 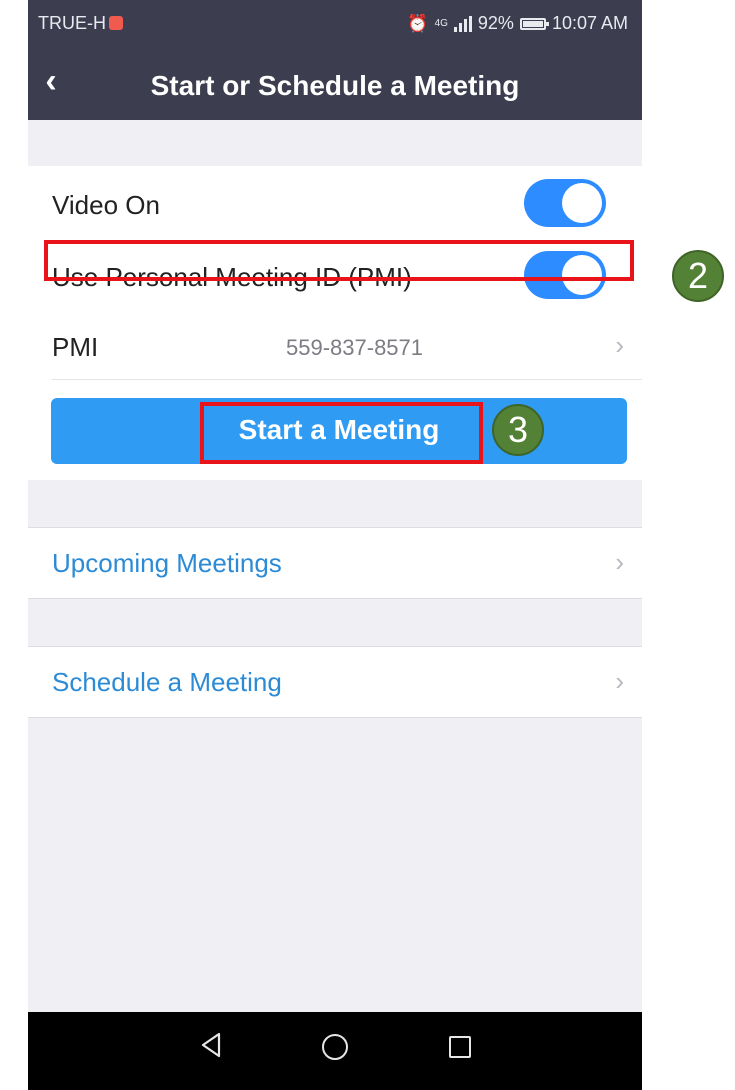 What do you see at coordinates (698, 276) in the screenshot?
I see `step-badge-2: 2` at bounding box center [698, 276].